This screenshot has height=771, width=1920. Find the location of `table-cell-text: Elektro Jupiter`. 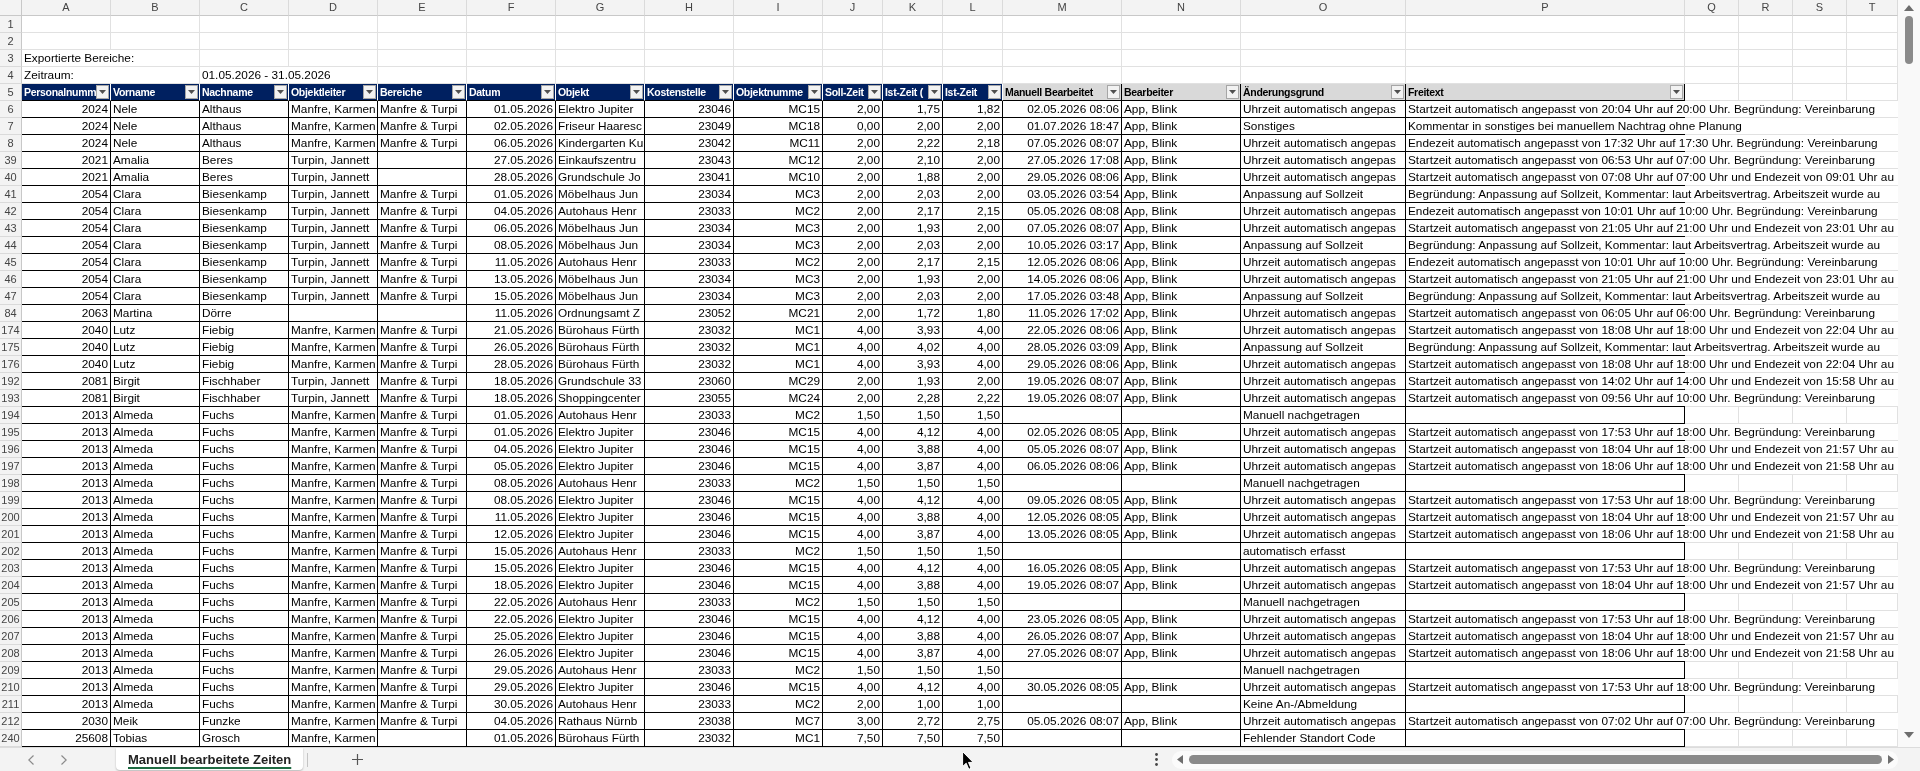

table-cell-text: Elektro Jupiter is located at coordinates (596, 653).